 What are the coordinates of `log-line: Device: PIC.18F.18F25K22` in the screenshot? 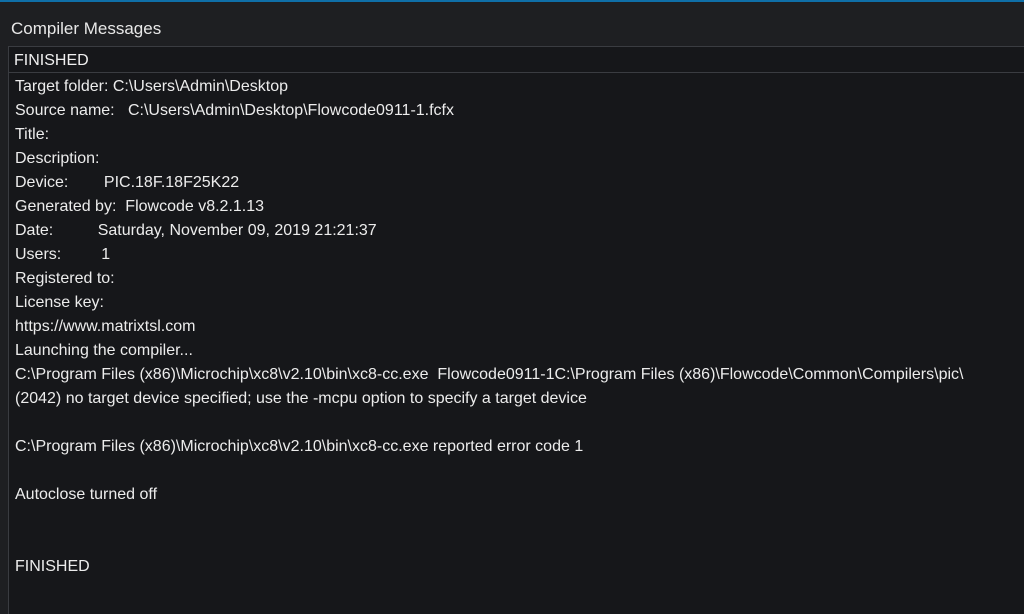 It's located at (127, 182).